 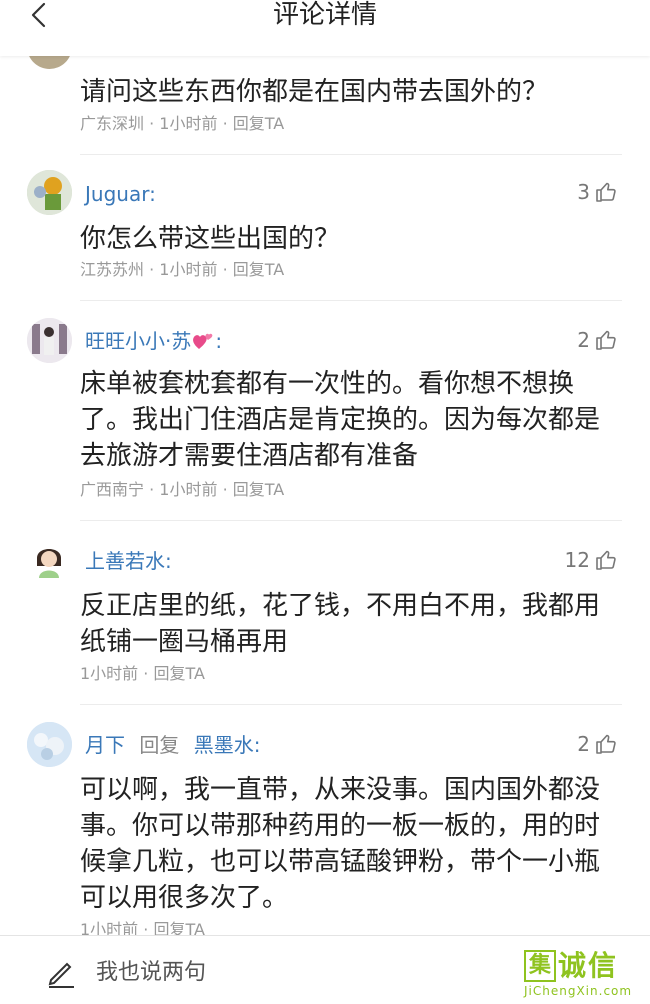 What do you see at coordinates (588, 965) in the screenshot?
I see `watermark-chars: 诚信` at bounding box center [588, 965].